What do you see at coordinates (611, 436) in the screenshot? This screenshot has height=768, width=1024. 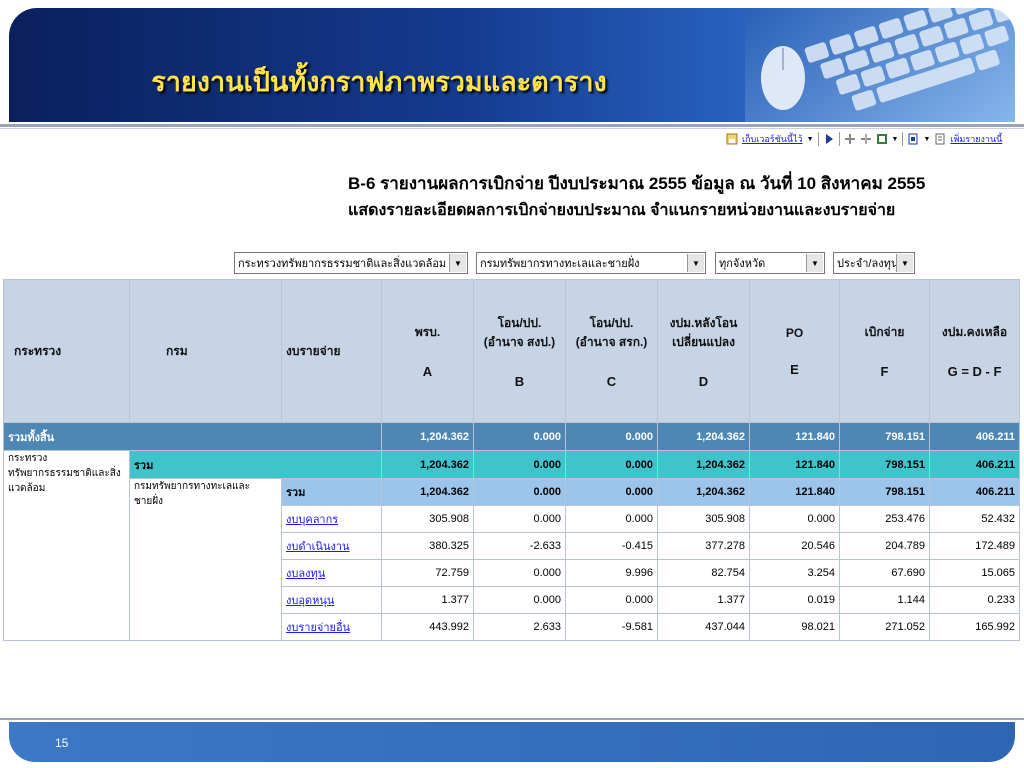 I see `total-c: 0.000` at bounding box center [611, 436].